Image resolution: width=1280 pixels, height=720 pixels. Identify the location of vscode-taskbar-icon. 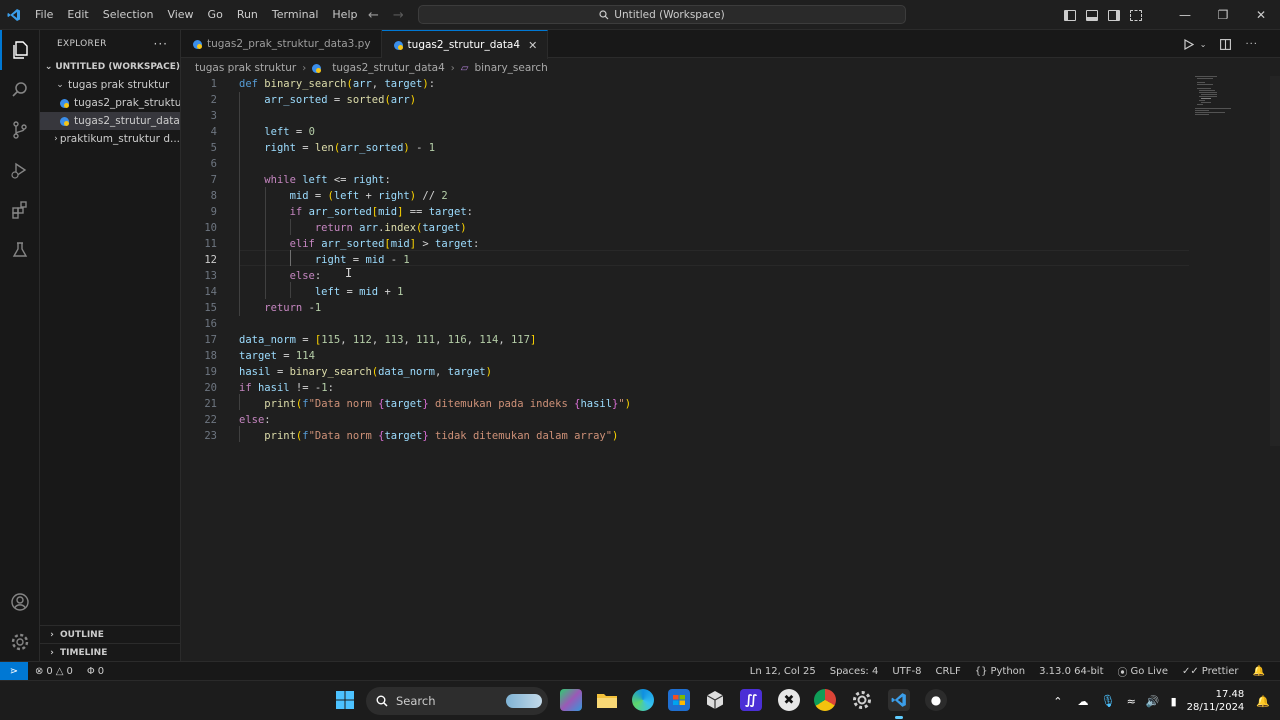
(899, 700).